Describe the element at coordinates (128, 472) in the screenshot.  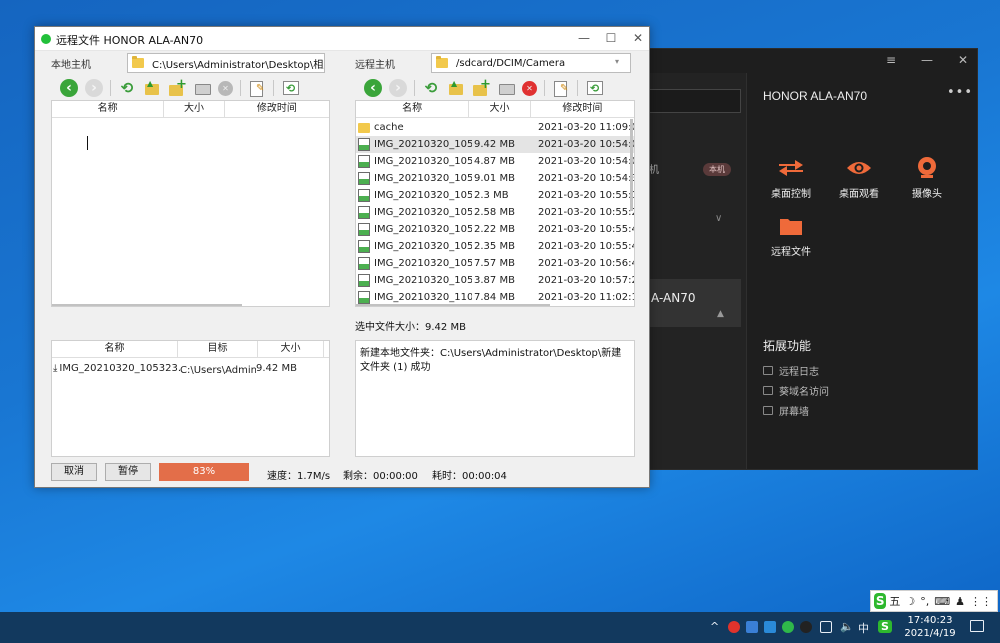
I see `pause-button: 暂停` at that location.